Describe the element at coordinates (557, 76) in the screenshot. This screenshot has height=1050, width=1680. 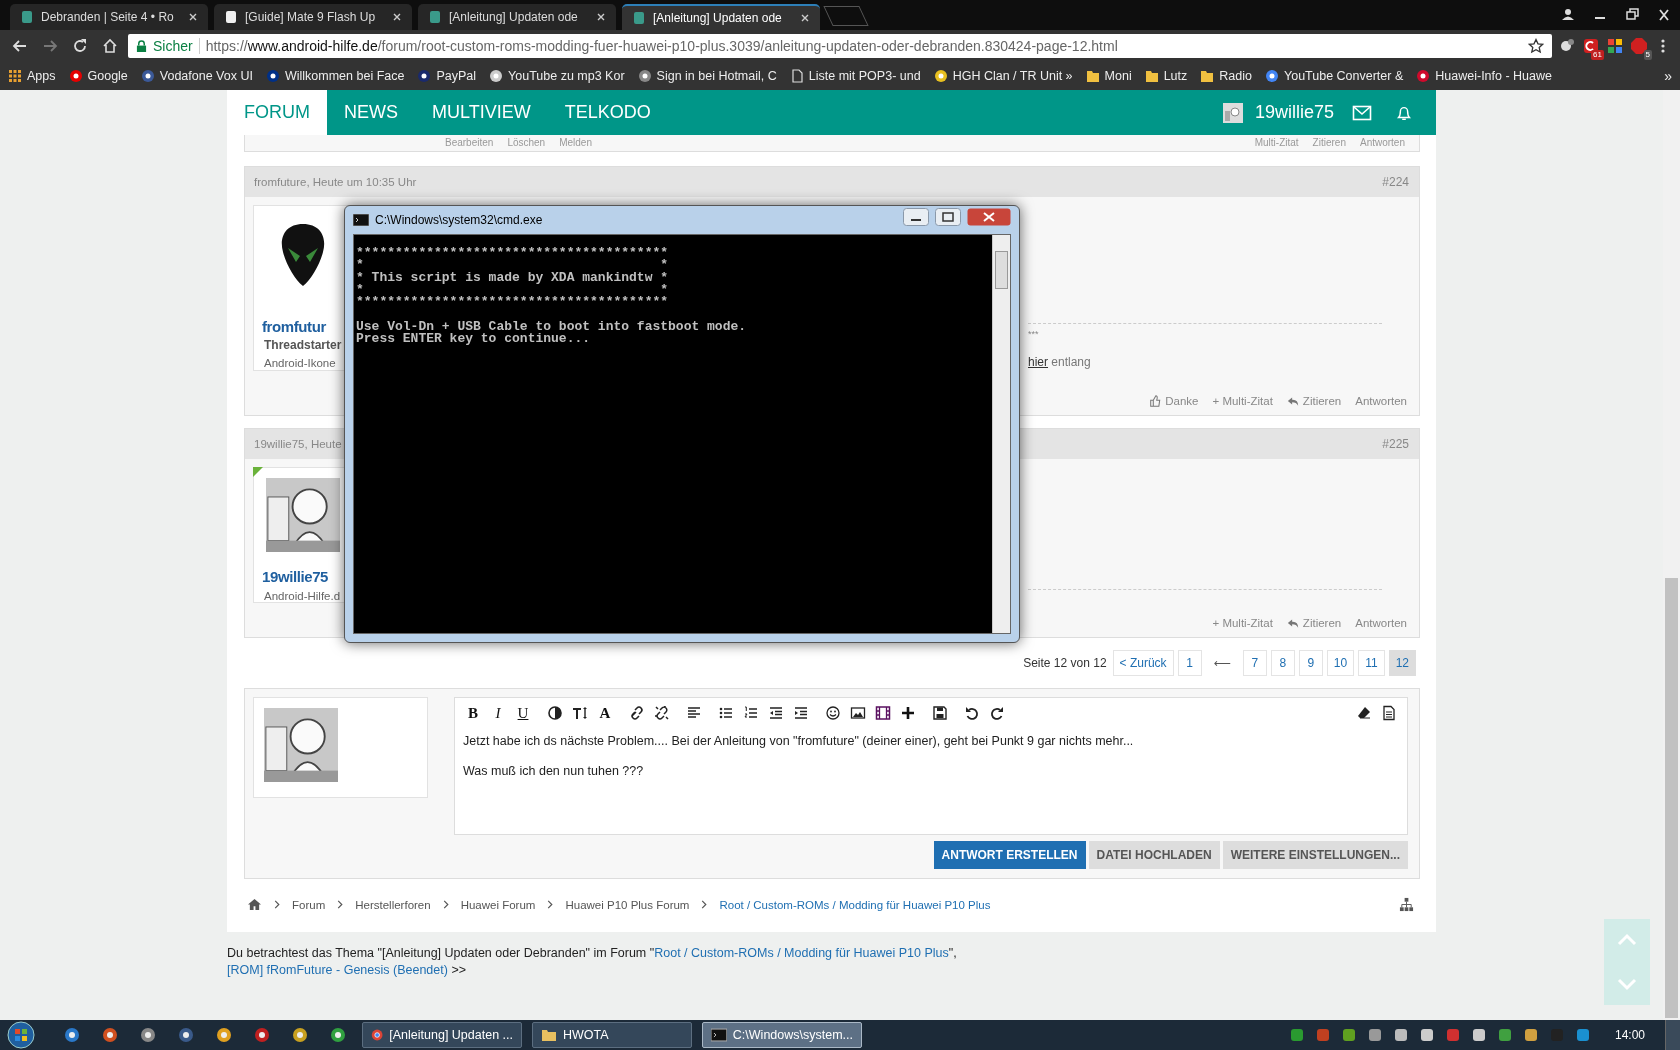
I see `bookmark: YouTube zu mp3 Kor` at that location.